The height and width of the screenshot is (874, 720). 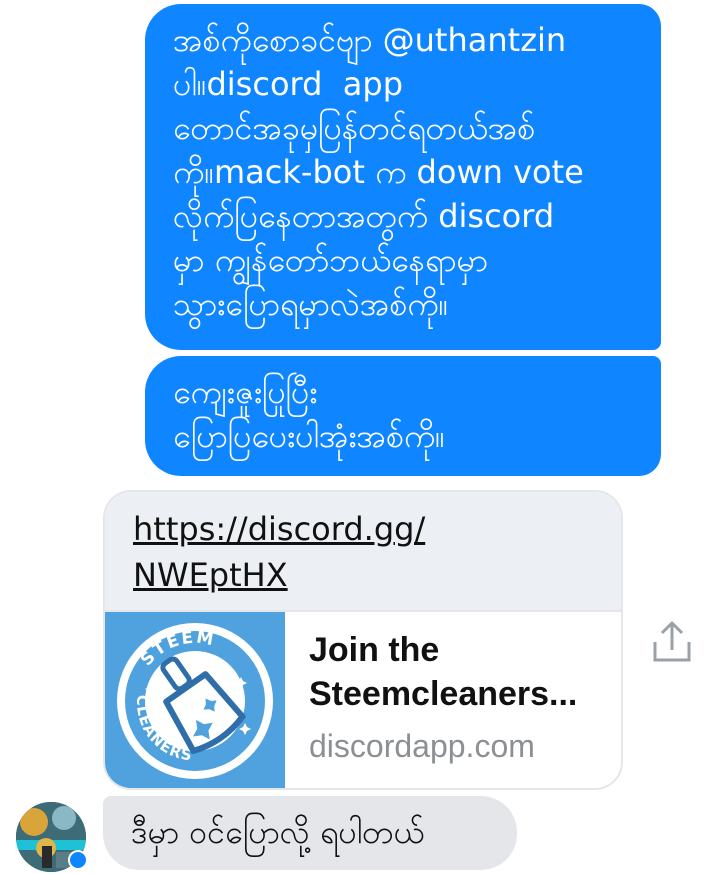 I want to click on link-url: https://discord.gg/ NWEptHX, so click(x=365, y=552).